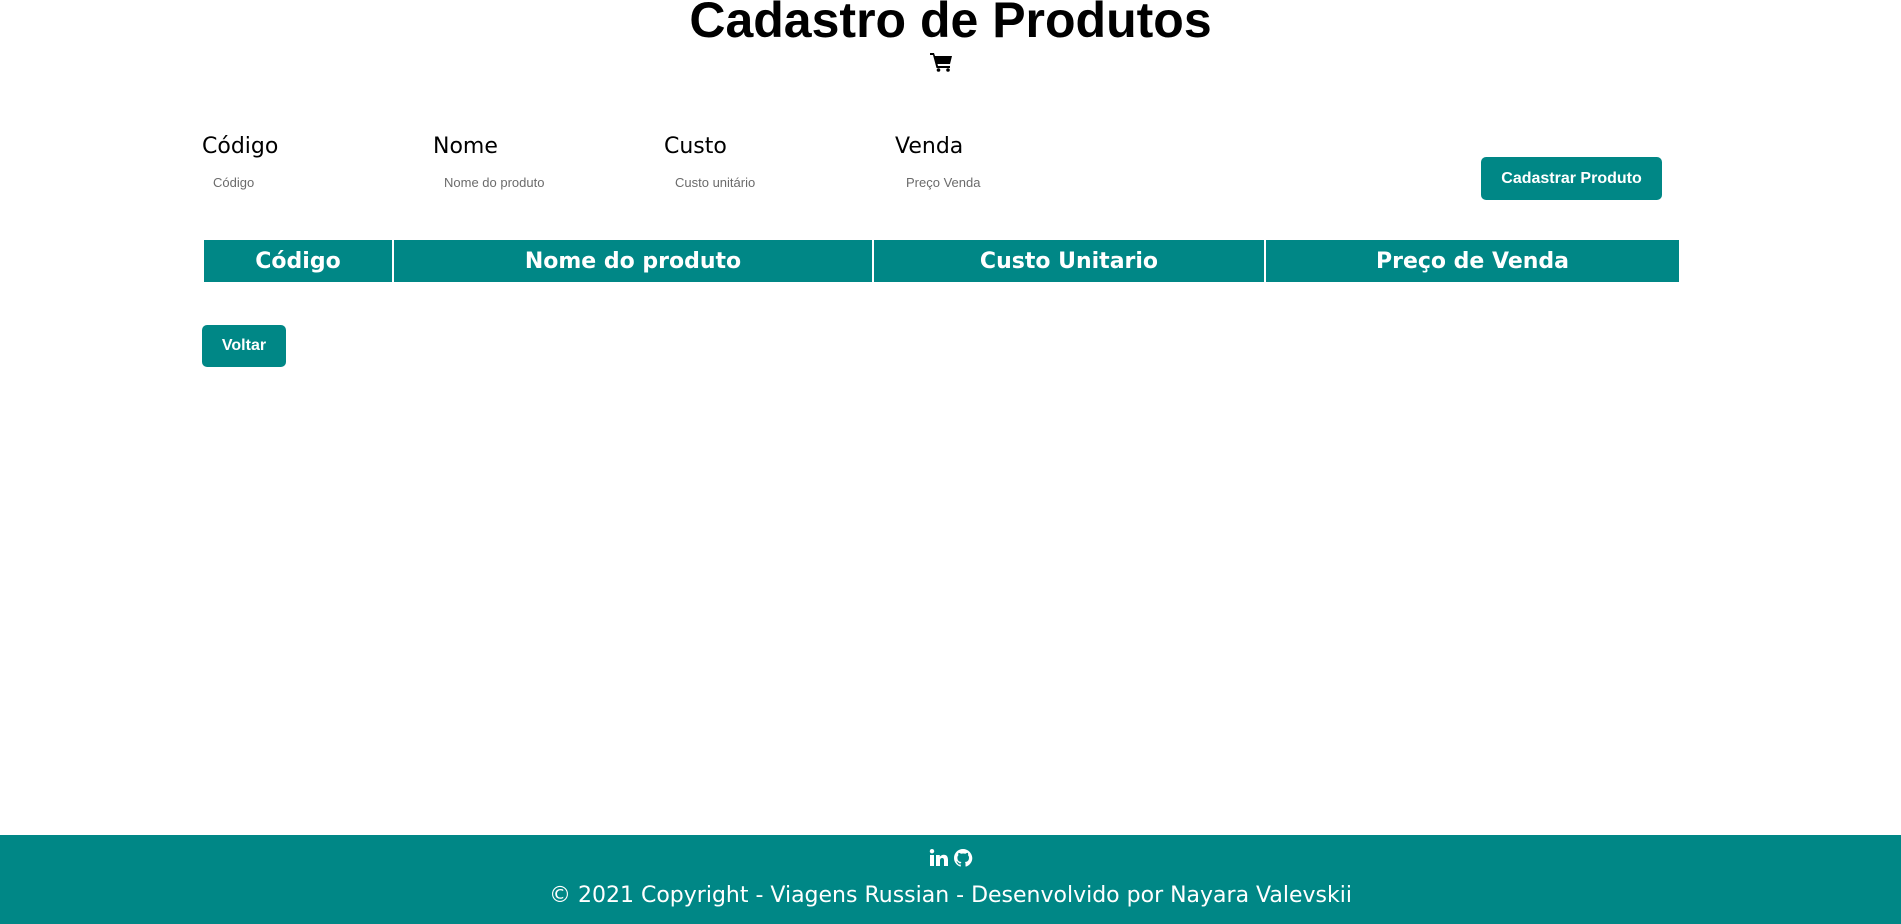  What do you see at coordinates (633, 261) in the screenshot?
I see `column-header-nome: Nome do produto` at bounding box center [633, 261].